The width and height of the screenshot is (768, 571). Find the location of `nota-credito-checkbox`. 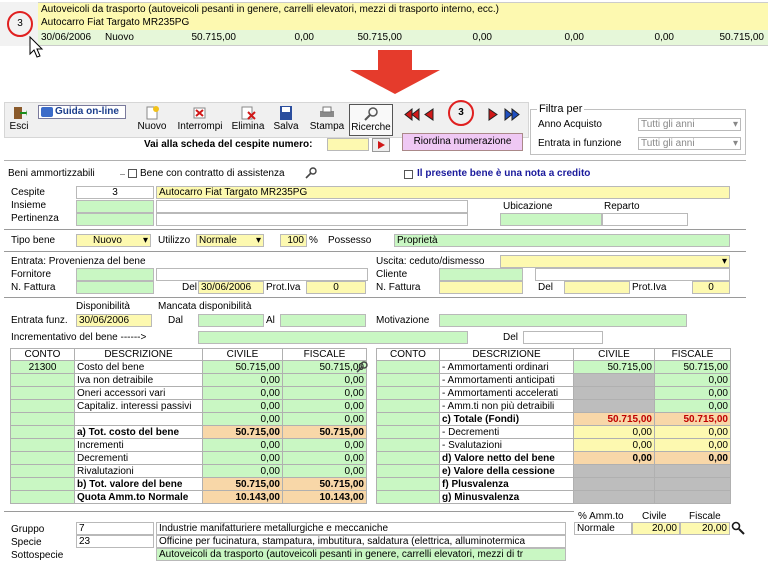

nota-credito-checkbox is located at coordinates (408, 174).